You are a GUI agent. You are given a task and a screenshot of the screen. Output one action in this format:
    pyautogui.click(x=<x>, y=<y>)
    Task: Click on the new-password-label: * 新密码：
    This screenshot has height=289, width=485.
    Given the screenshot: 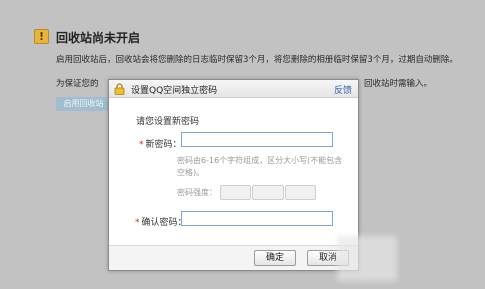 What is the action you would take?
    pyautogui.click(x=160, y=143)
    